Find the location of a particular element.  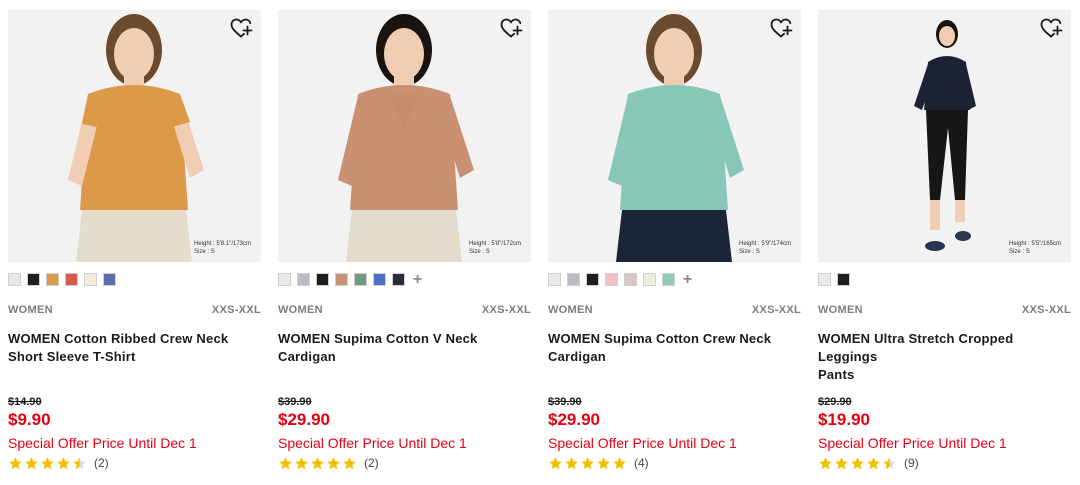

product-title-line2: Pants is located at coordinates (944, 375).